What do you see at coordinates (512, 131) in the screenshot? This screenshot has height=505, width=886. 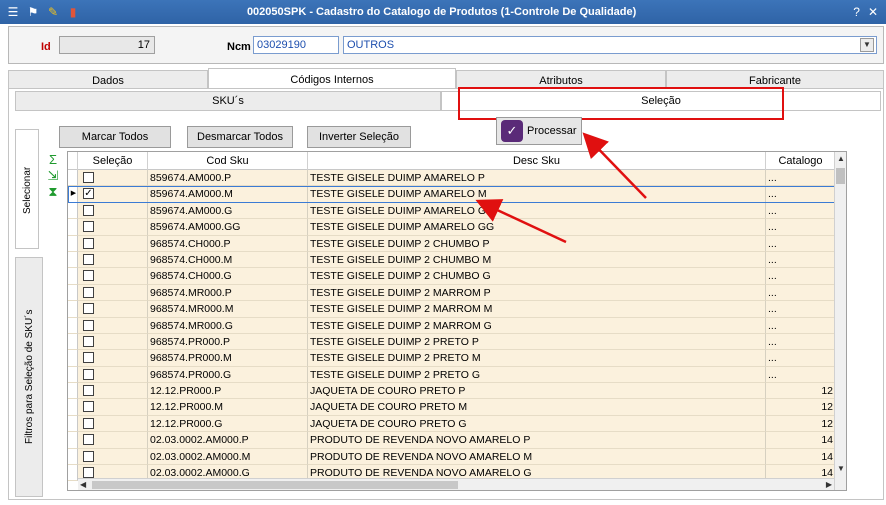 I see `check-circle-icon: ✓` at bounding box center [512, 131].